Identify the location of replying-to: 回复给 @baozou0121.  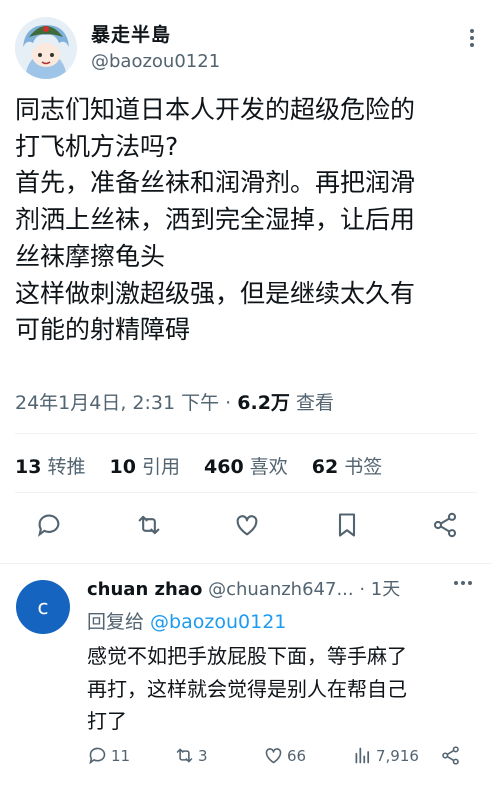
(186, 620).